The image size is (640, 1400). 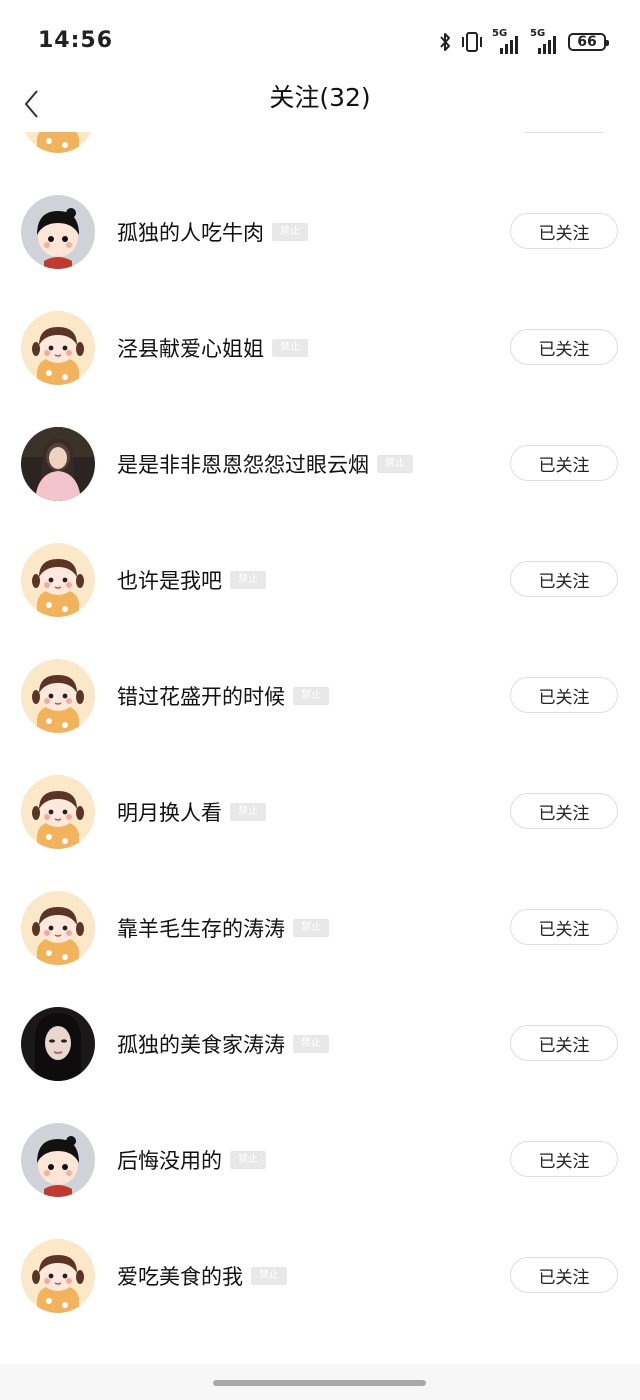 I want to click on user-name: 靠羊毛生存的涛涛, so click(x=201, y=928).